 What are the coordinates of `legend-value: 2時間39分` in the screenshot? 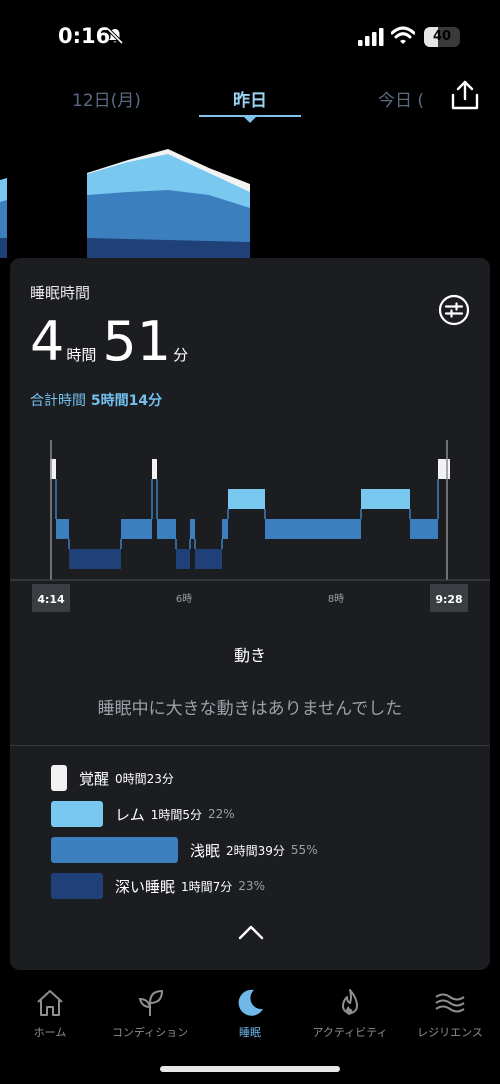 It's located at (255, 850).